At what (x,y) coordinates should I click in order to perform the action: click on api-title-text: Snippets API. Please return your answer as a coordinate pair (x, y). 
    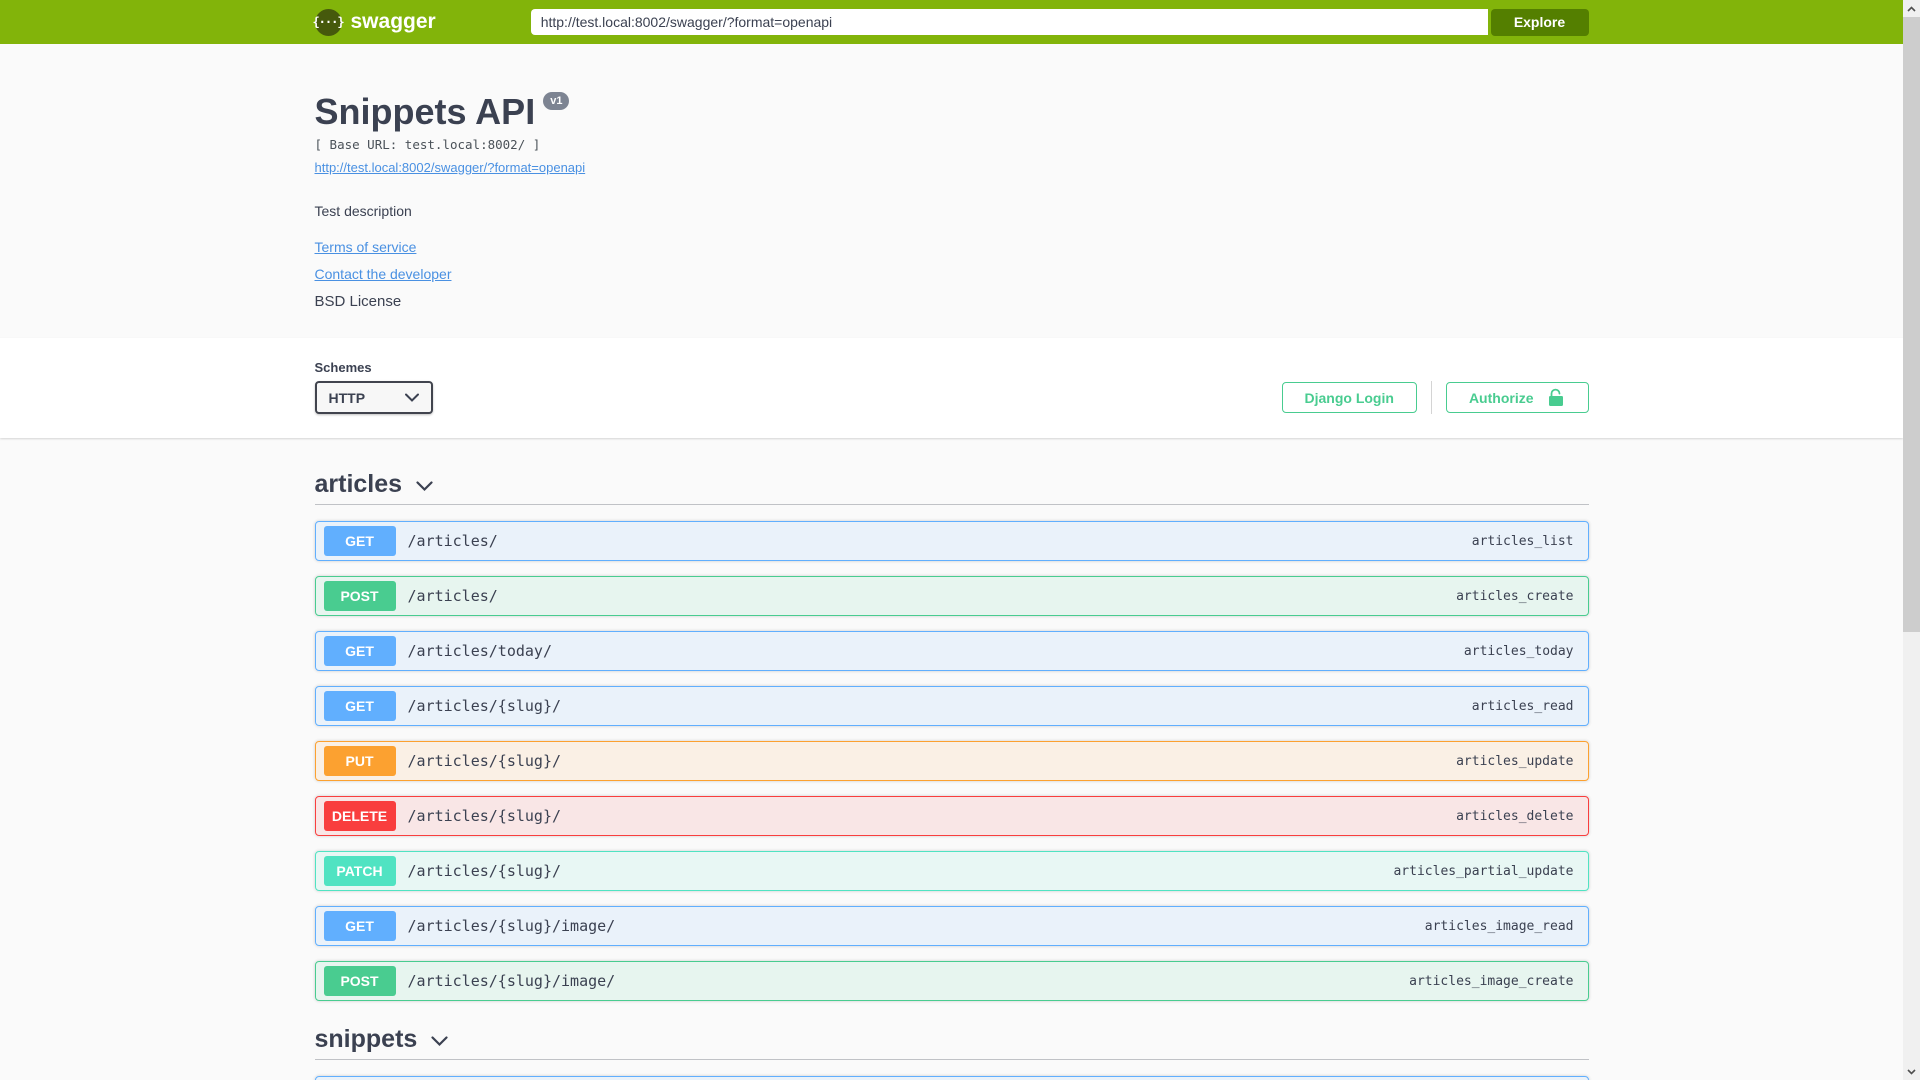
    Looking at the image, I should click on (425, 111).